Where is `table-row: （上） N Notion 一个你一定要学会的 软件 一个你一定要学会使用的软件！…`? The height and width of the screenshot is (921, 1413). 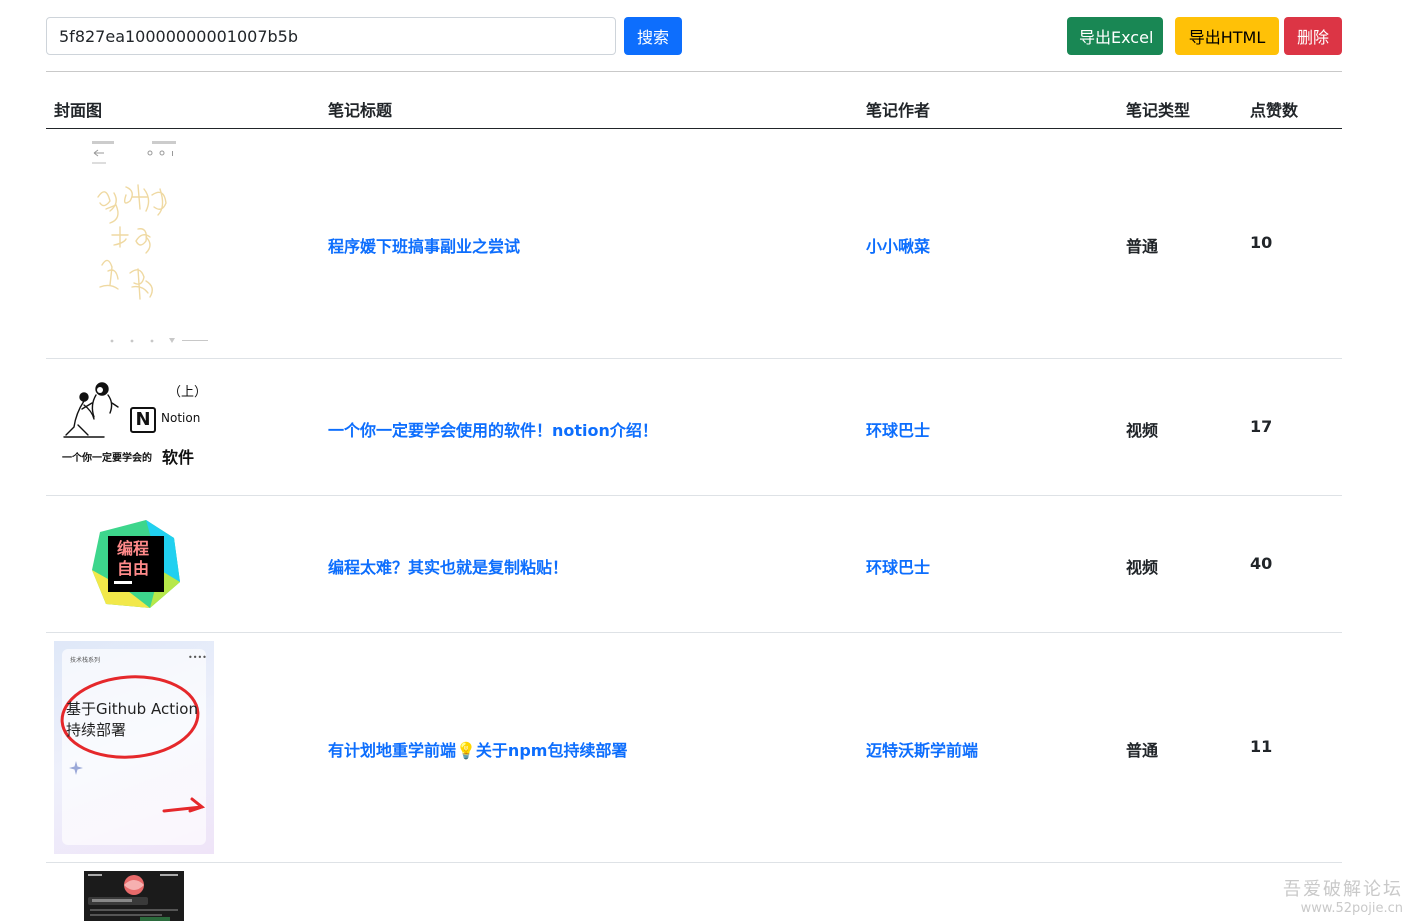
table-row: （上） N Notion 一个你一定要学会的 软件 一个你一定要学会使用的软件！… is located at coordinates (694, 427).